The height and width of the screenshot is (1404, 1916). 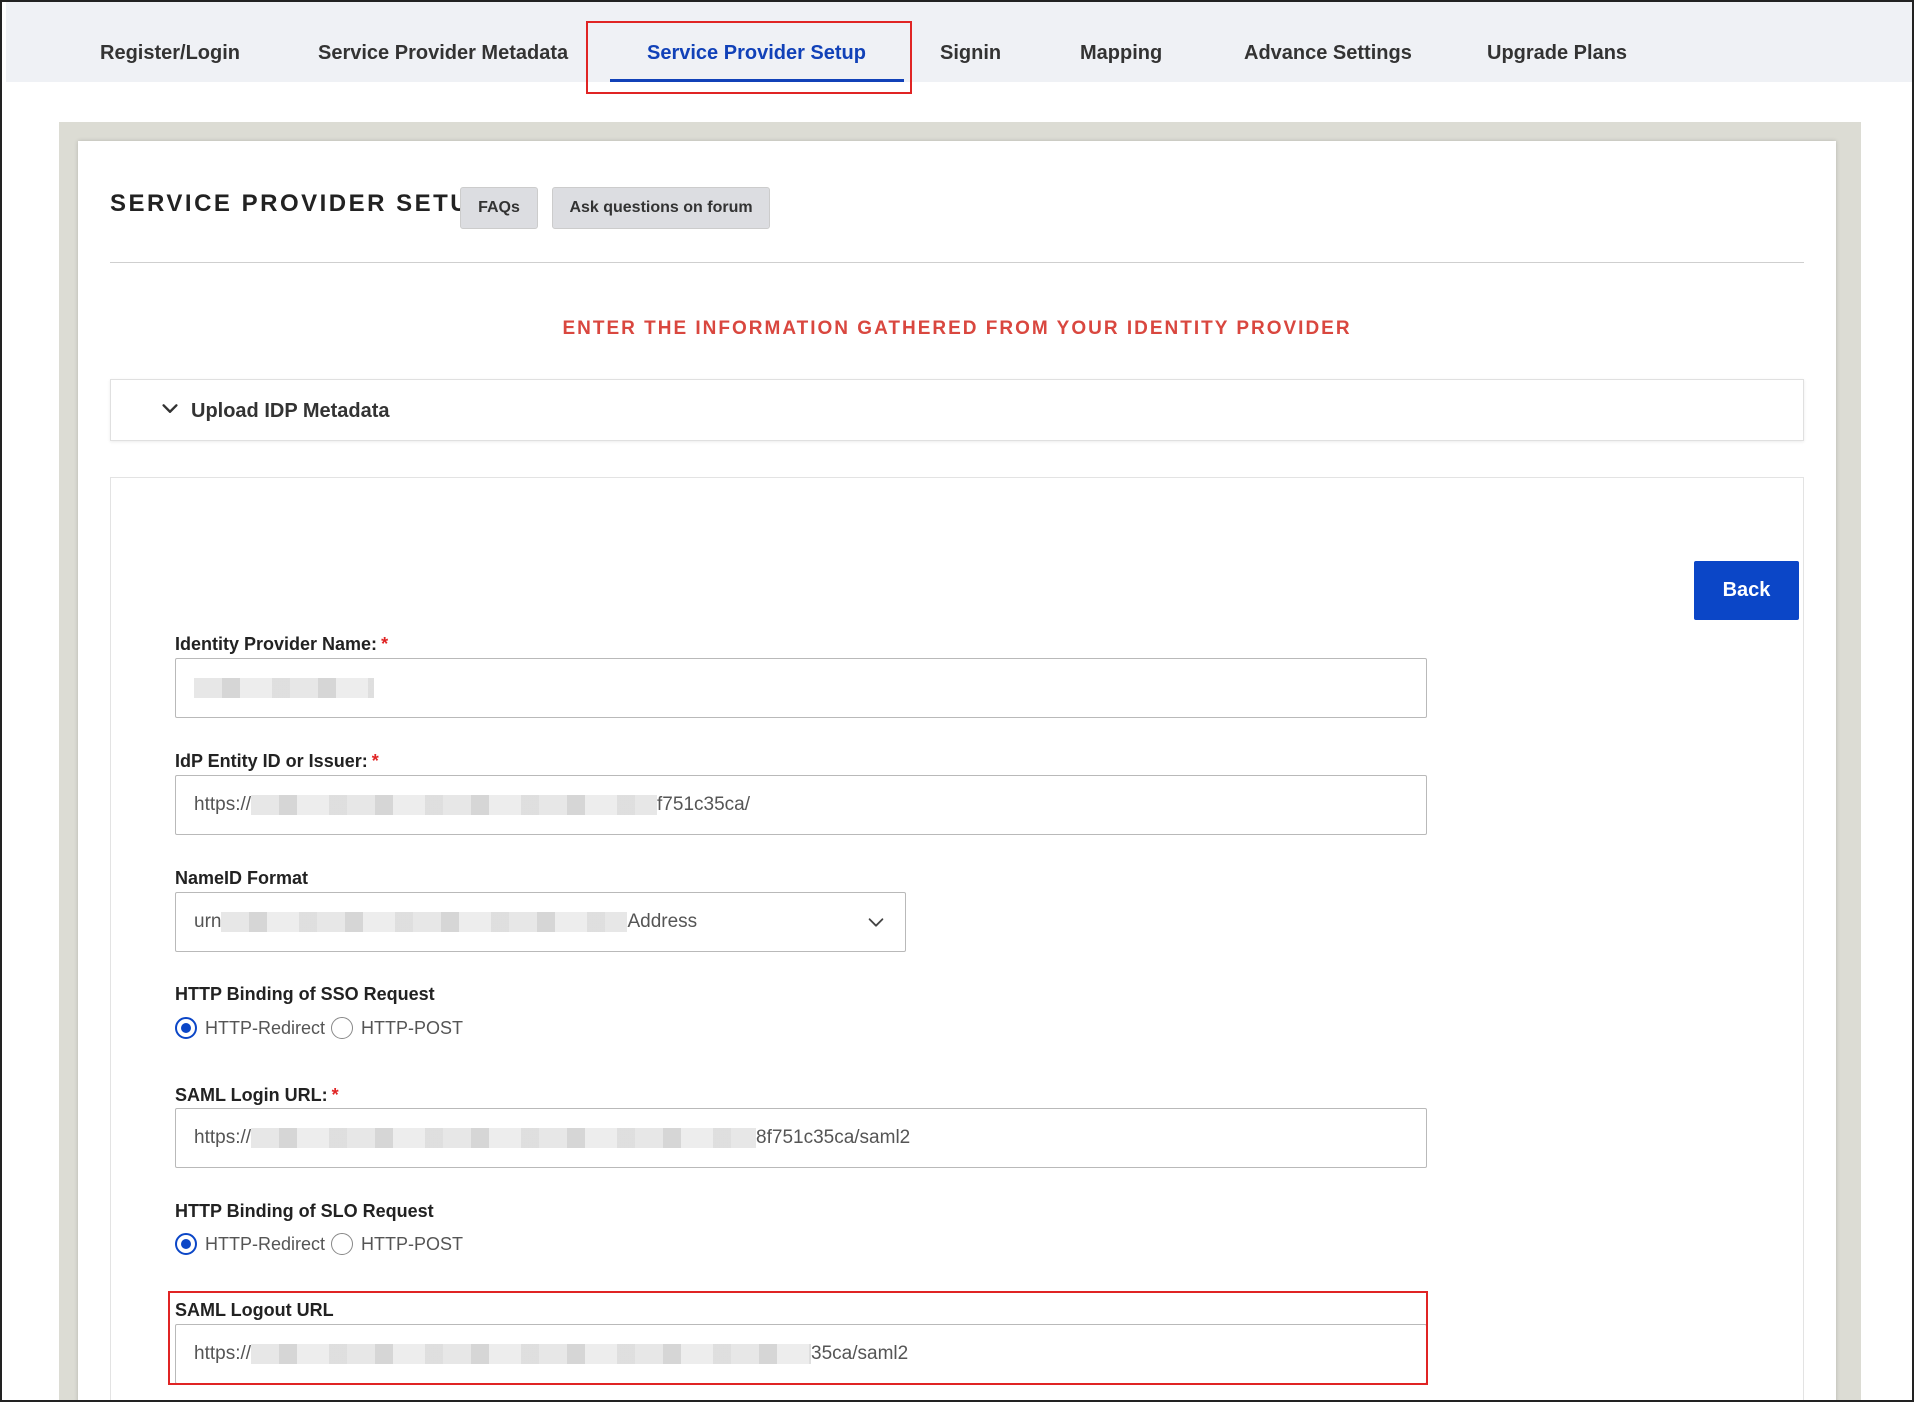 What do you see at coordinates (282, 644) in the screenshot?
I see `idp-name-label: Identity Provider Name: *` at bounding box center [282, 644].